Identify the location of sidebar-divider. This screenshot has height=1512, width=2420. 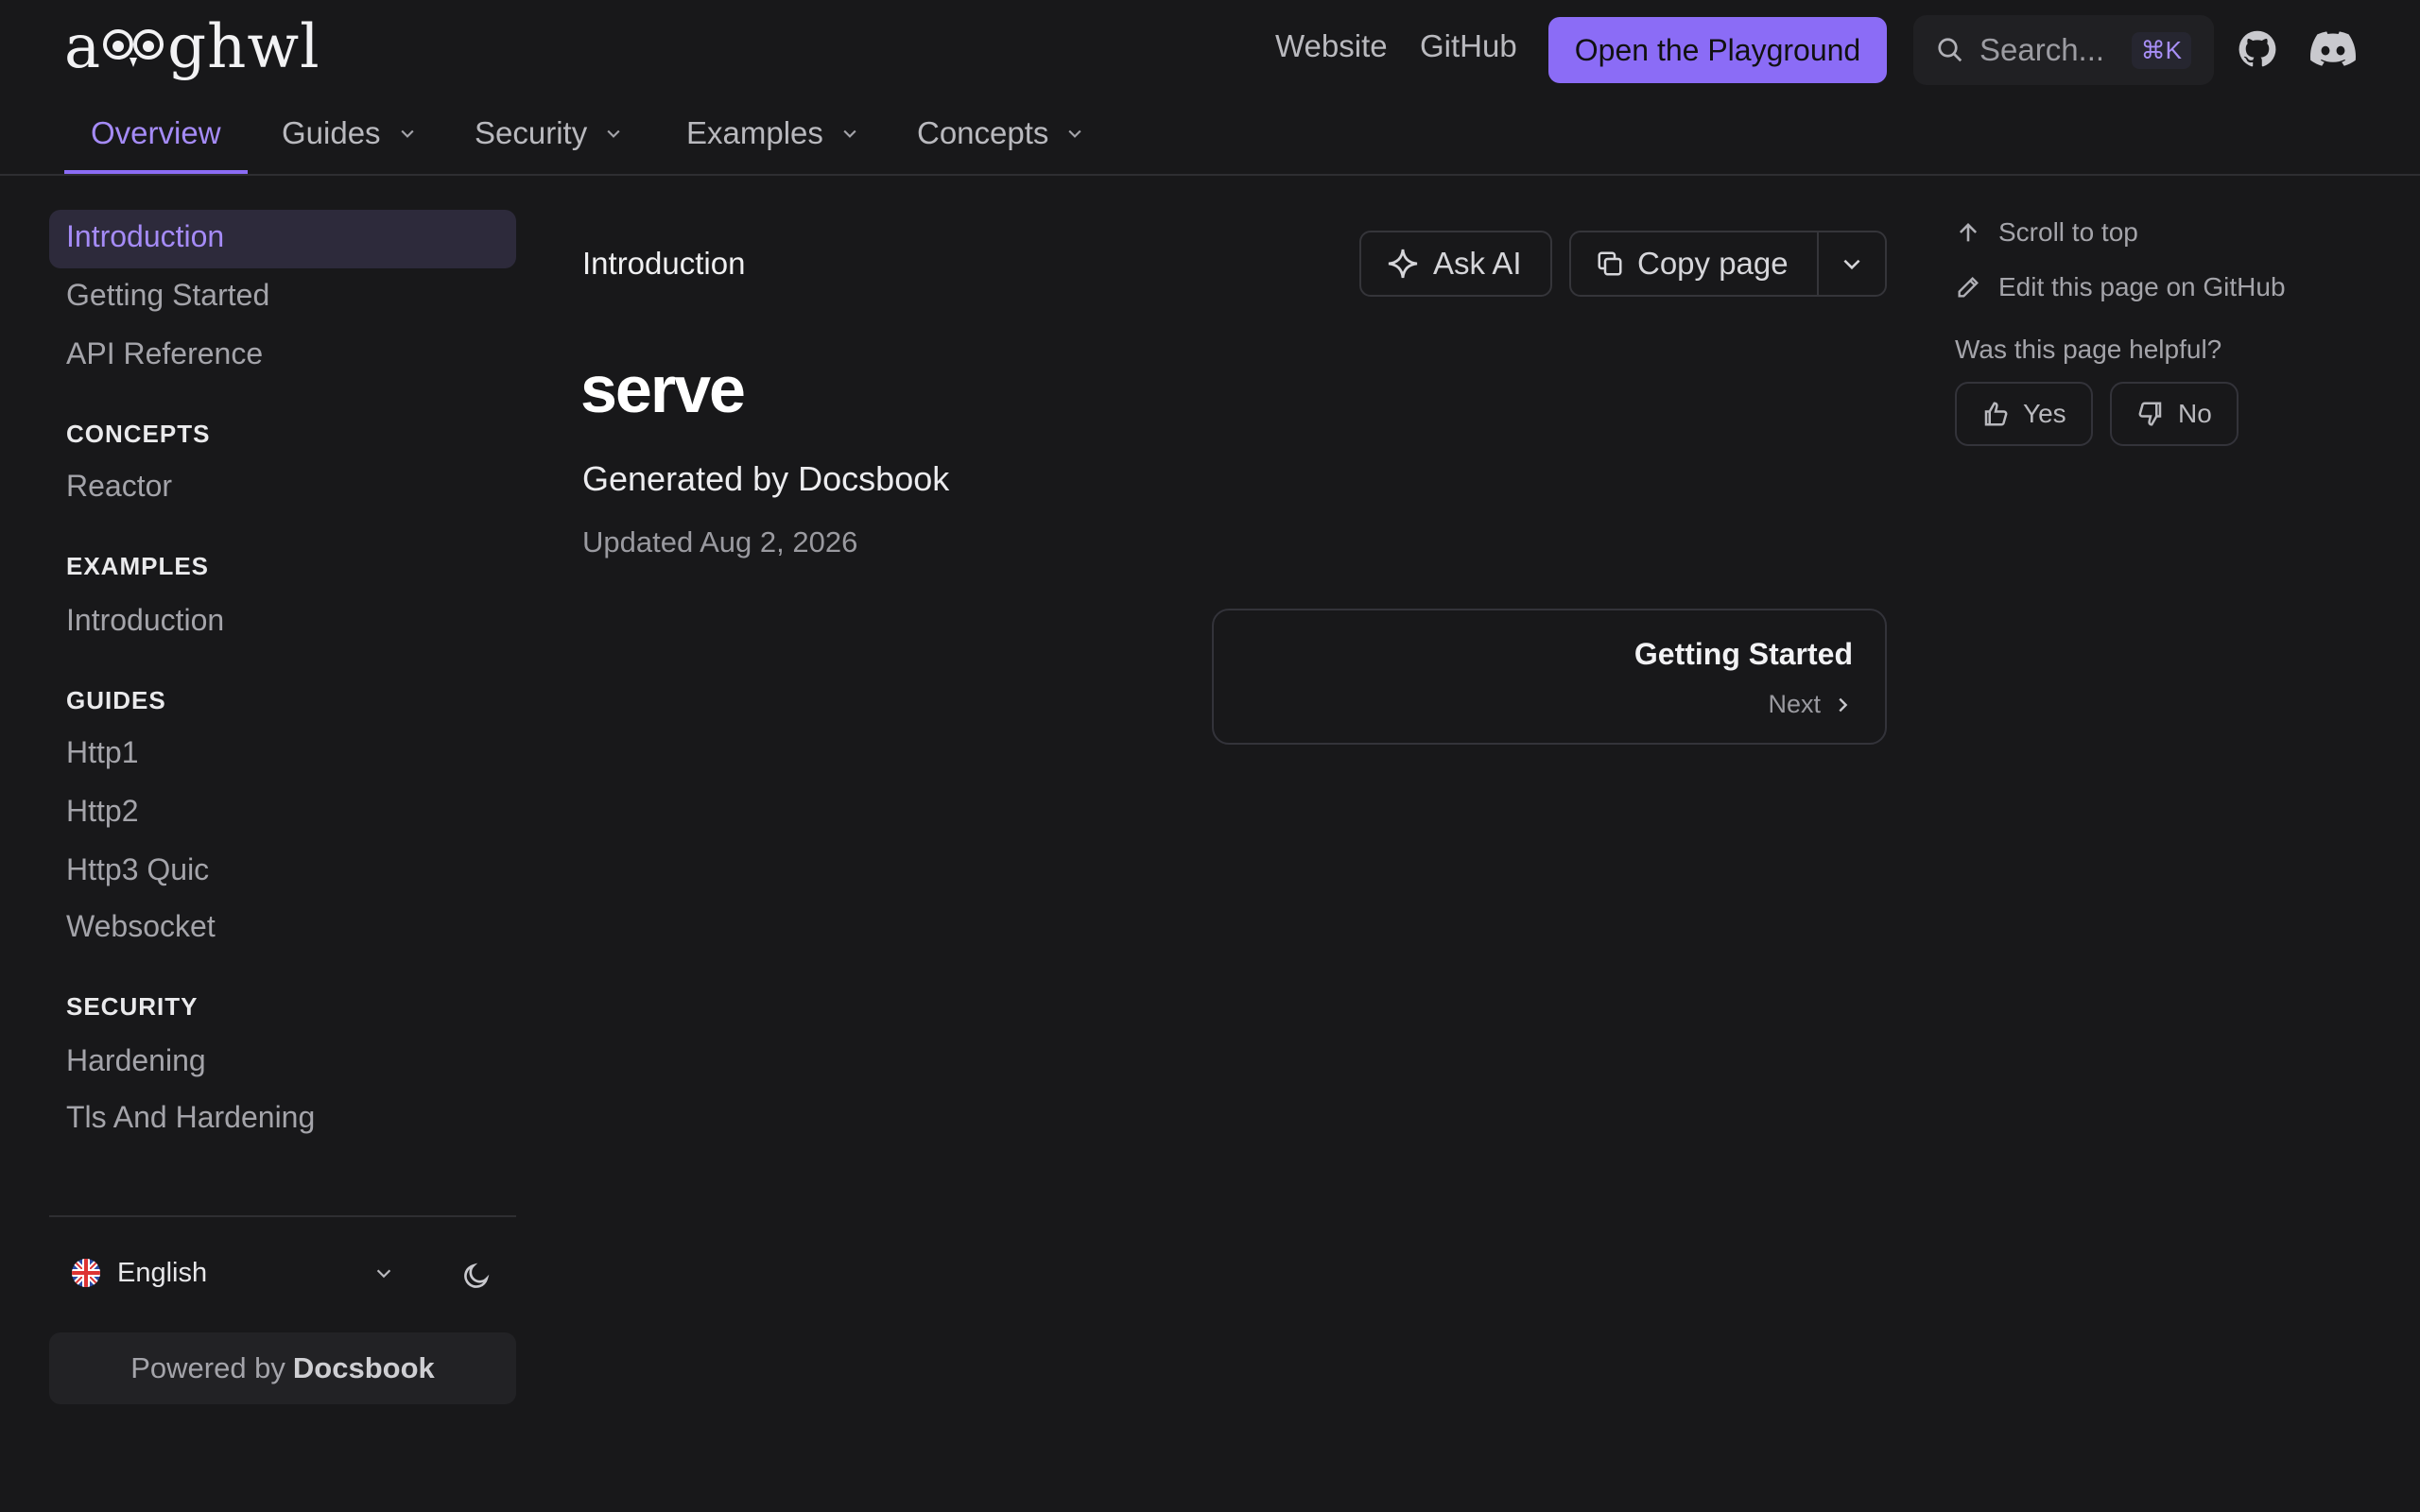
(282, 1216).